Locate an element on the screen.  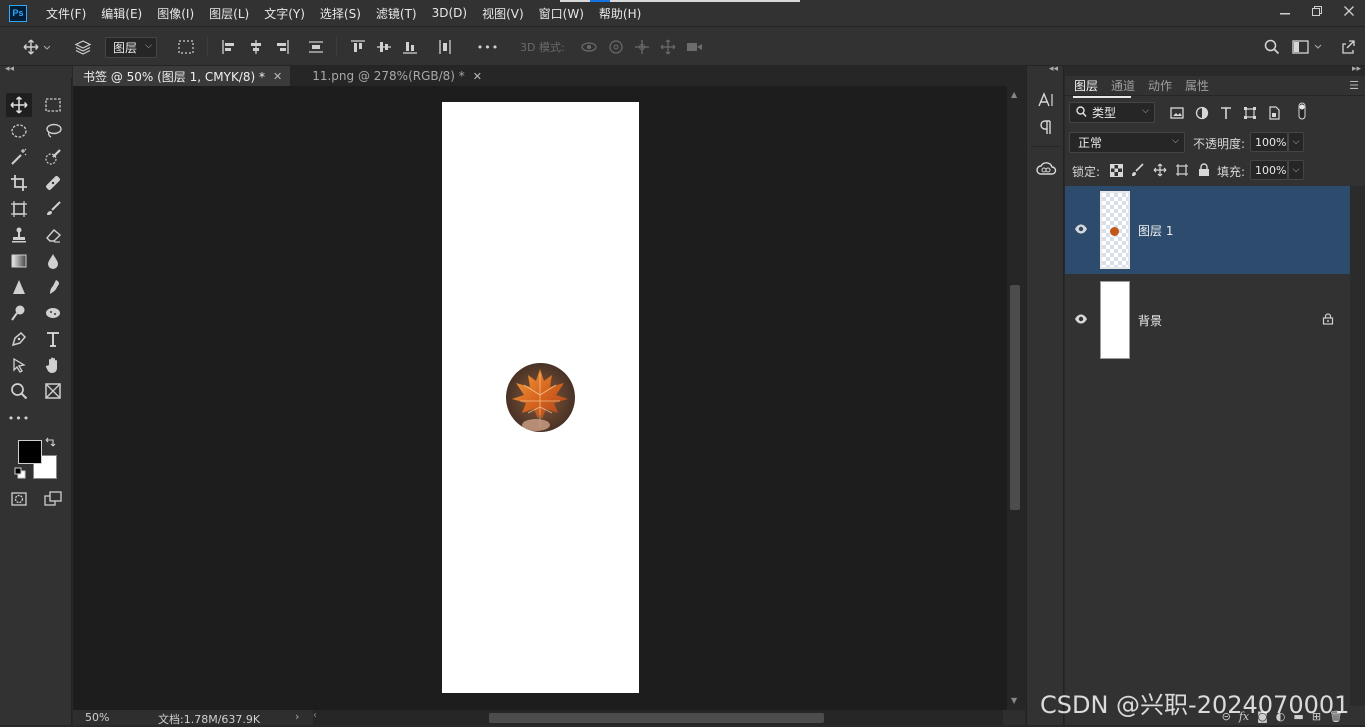
3d-orbit-icon is located at coordinates (589, 47).